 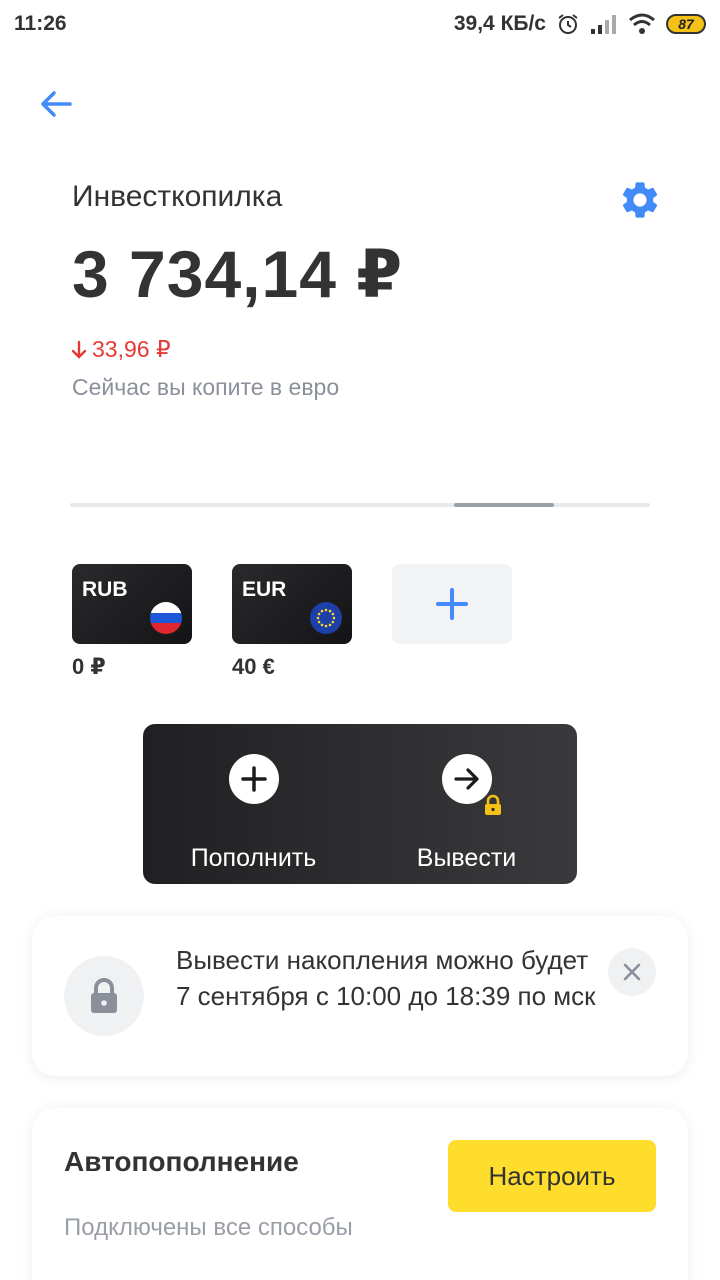 I want to click on autofill-subtitle: Подключены все способы, so click(x=208, y=1227).